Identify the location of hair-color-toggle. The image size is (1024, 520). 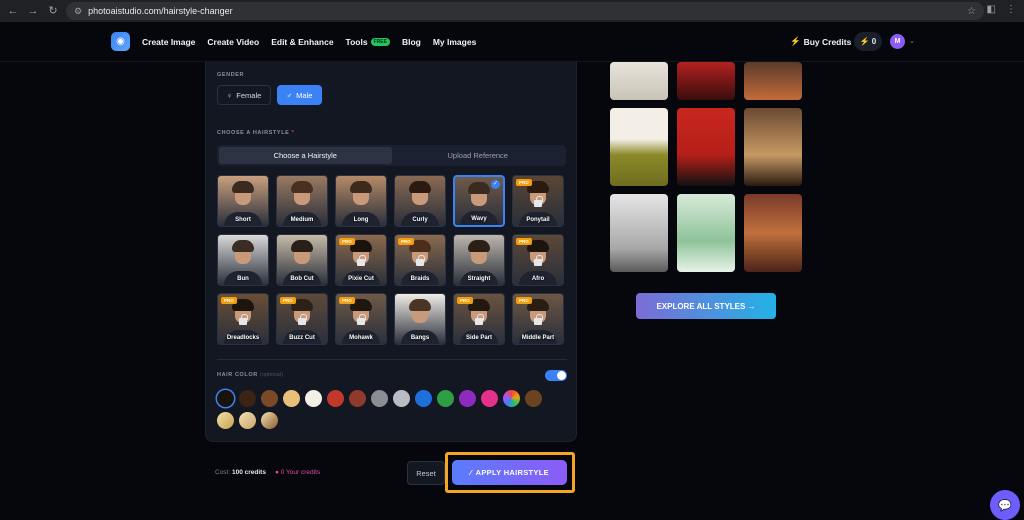
(556, 375).